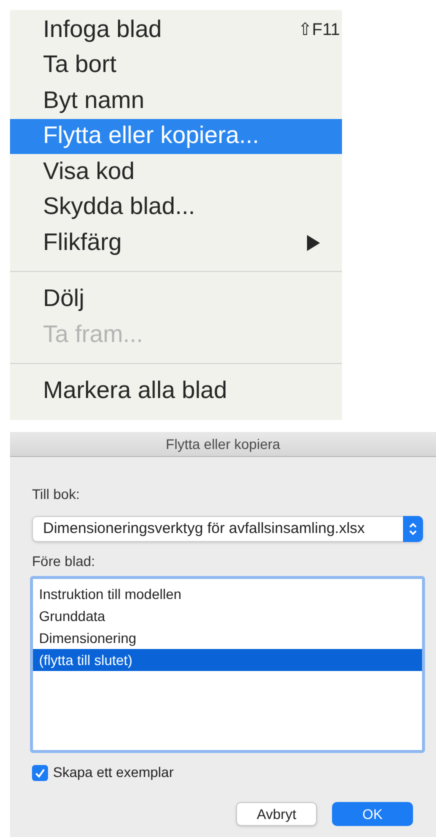 The image size is (436, 837). What do you see at coordinates (319, 30) in the screenshot?
I see `shortcut-label: ⇧F11` at bounding box center [319, 30].